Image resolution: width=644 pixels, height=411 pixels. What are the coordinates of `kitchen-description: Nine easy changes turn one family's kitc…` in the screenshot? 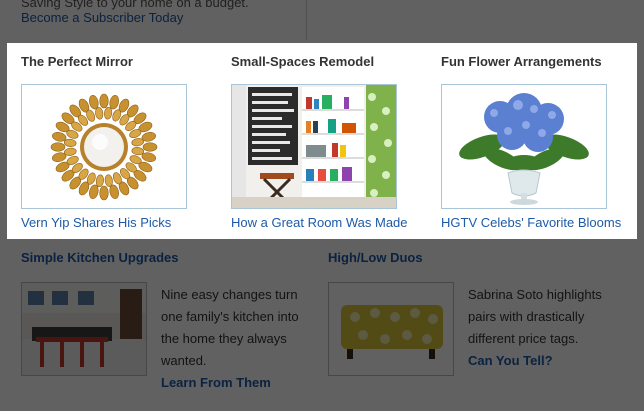 It's located at (230, 339).